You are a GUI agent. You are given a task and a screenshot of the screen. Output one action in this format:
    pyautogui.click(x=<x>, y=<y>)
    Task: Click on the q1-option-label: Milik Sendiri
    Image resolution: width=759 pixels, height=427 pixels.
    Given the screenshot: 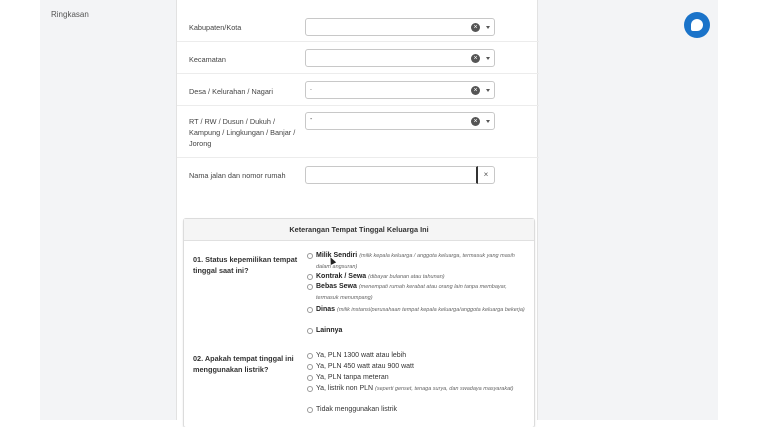 What is the action you would take?
    pyautogui.click(x=337, y=255)
    